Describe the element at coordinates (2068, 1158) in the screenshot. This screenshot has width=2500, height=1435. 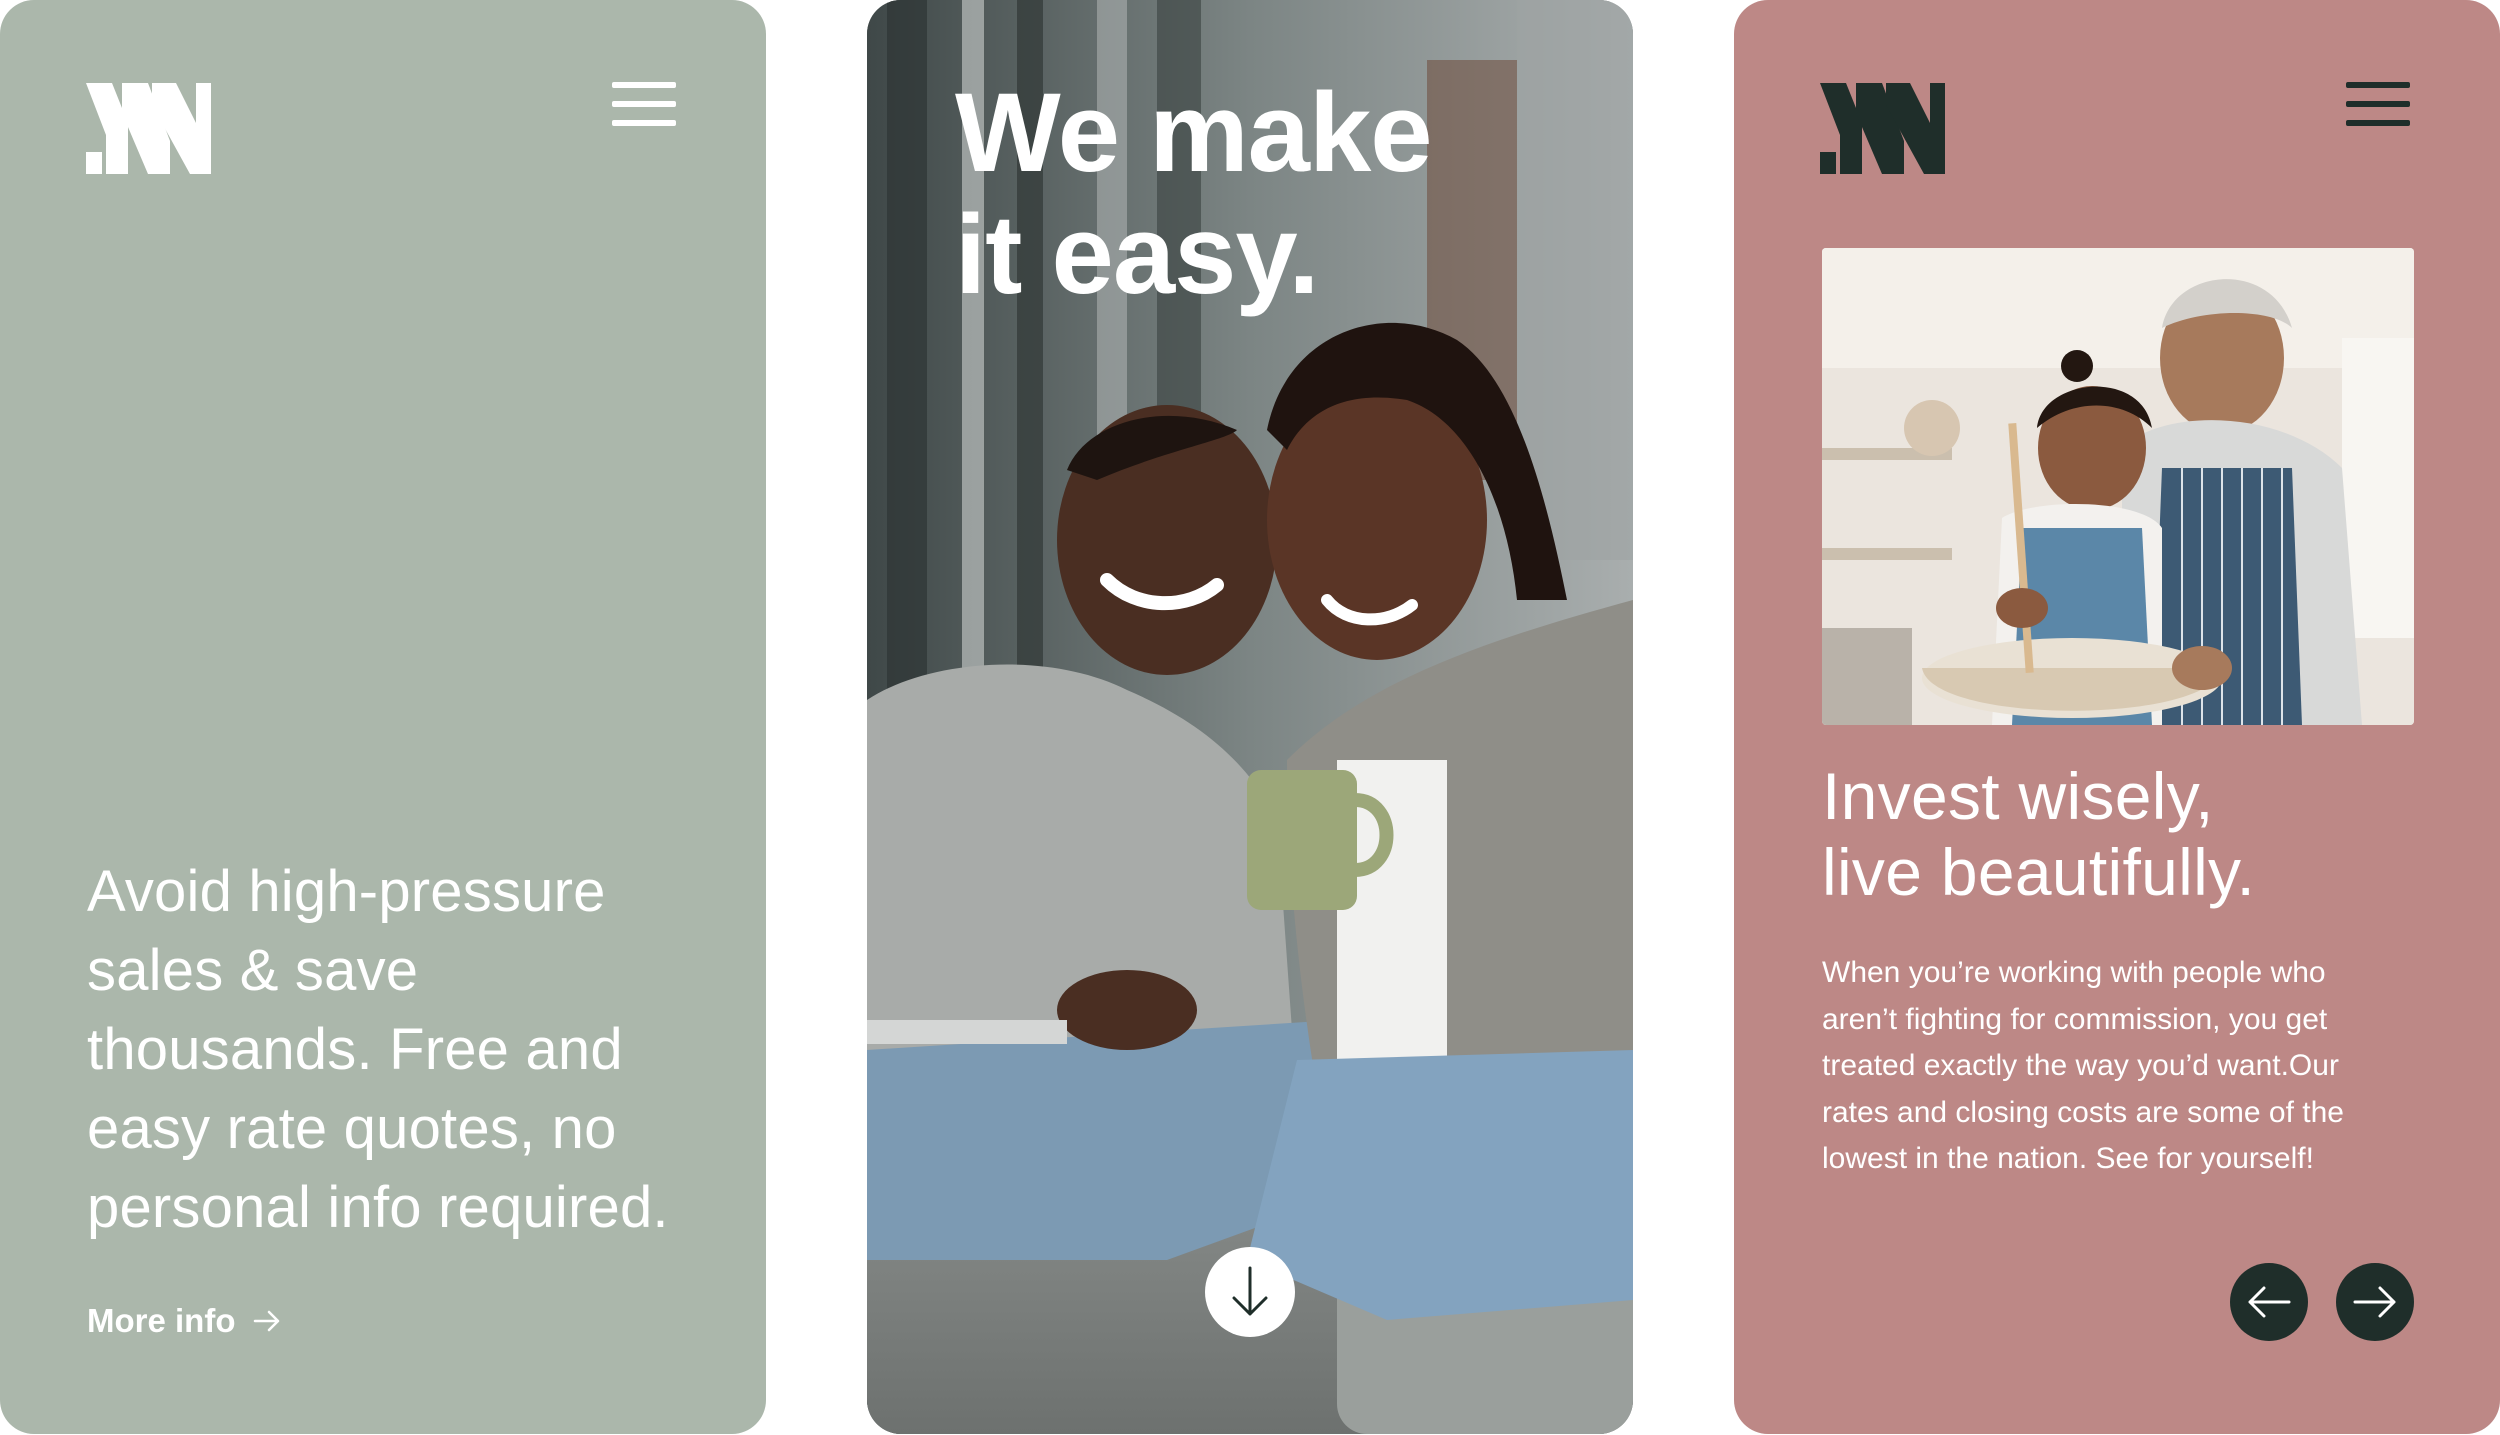
I see `body-line: lowest in the nation. See for yourself!` at that location.